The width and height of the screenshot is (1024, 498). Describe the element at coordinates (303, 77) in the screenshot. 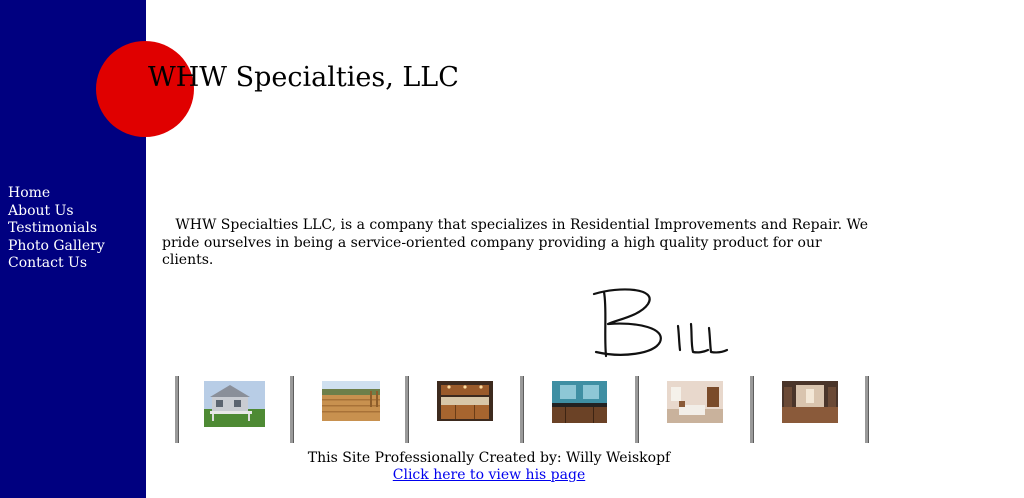

I see `site-title: WHW Specialties, LLC` at that location.